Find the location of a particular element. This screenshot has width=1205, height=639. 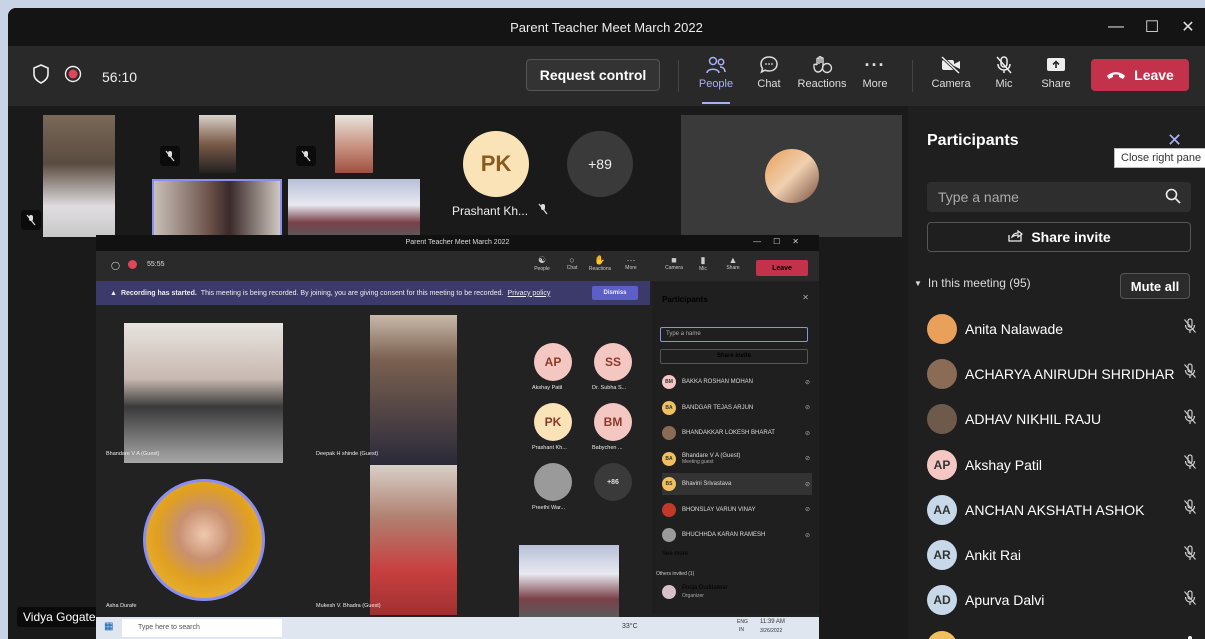

organizer-name: Pooja Duddalwar is located at coordinates (705, 588).